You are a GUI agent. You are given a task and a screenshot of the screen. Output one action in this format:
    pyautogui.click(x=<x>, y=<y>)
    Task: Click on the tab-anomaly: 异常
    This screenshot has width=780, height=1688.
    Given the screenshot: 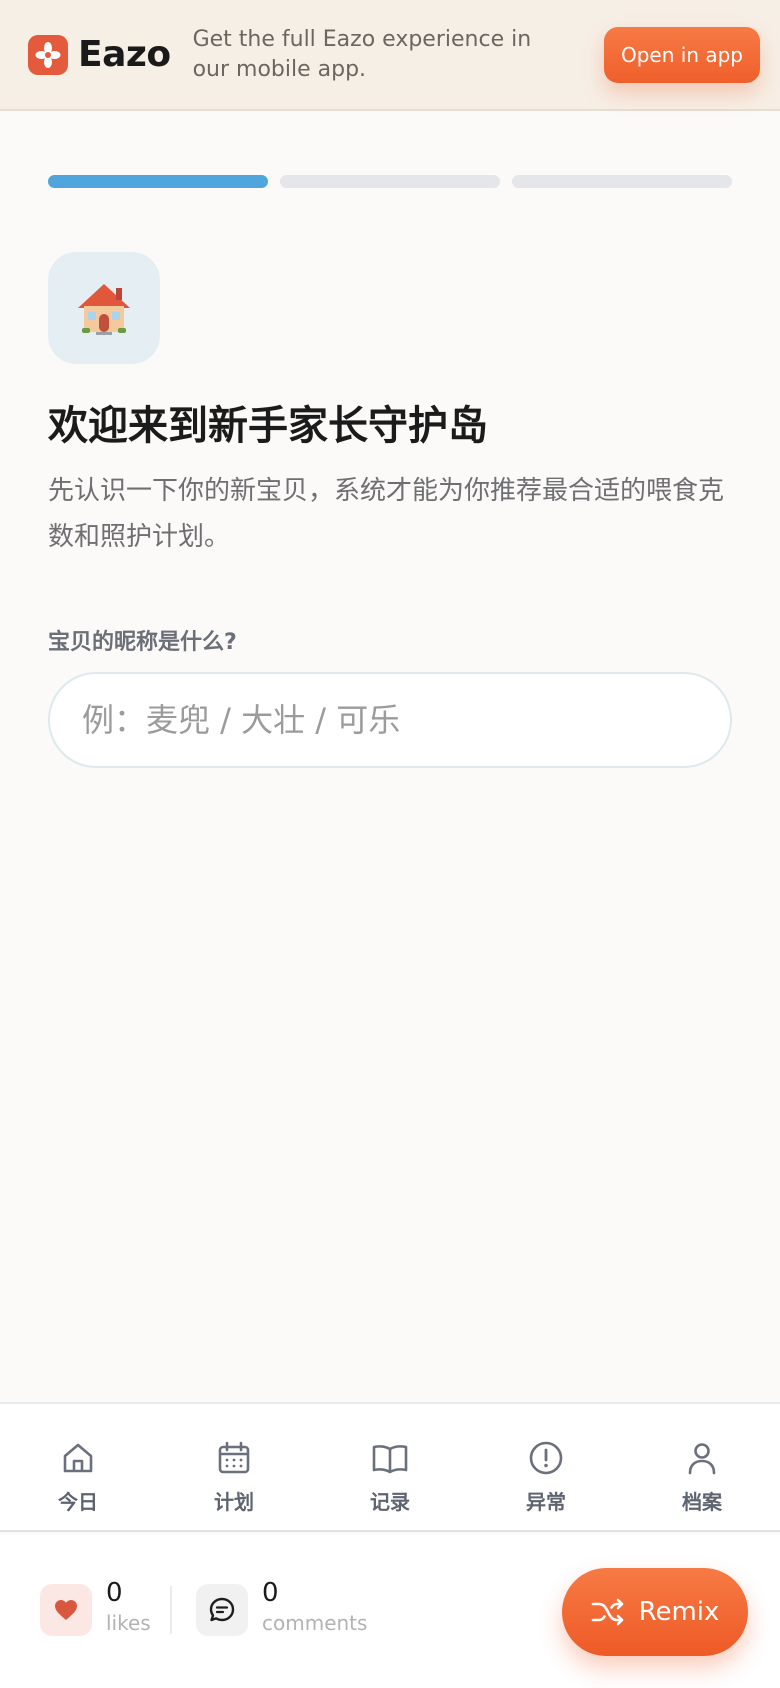 What is the action you would take?
    pyautogui.click(x=546, y=1467)
    